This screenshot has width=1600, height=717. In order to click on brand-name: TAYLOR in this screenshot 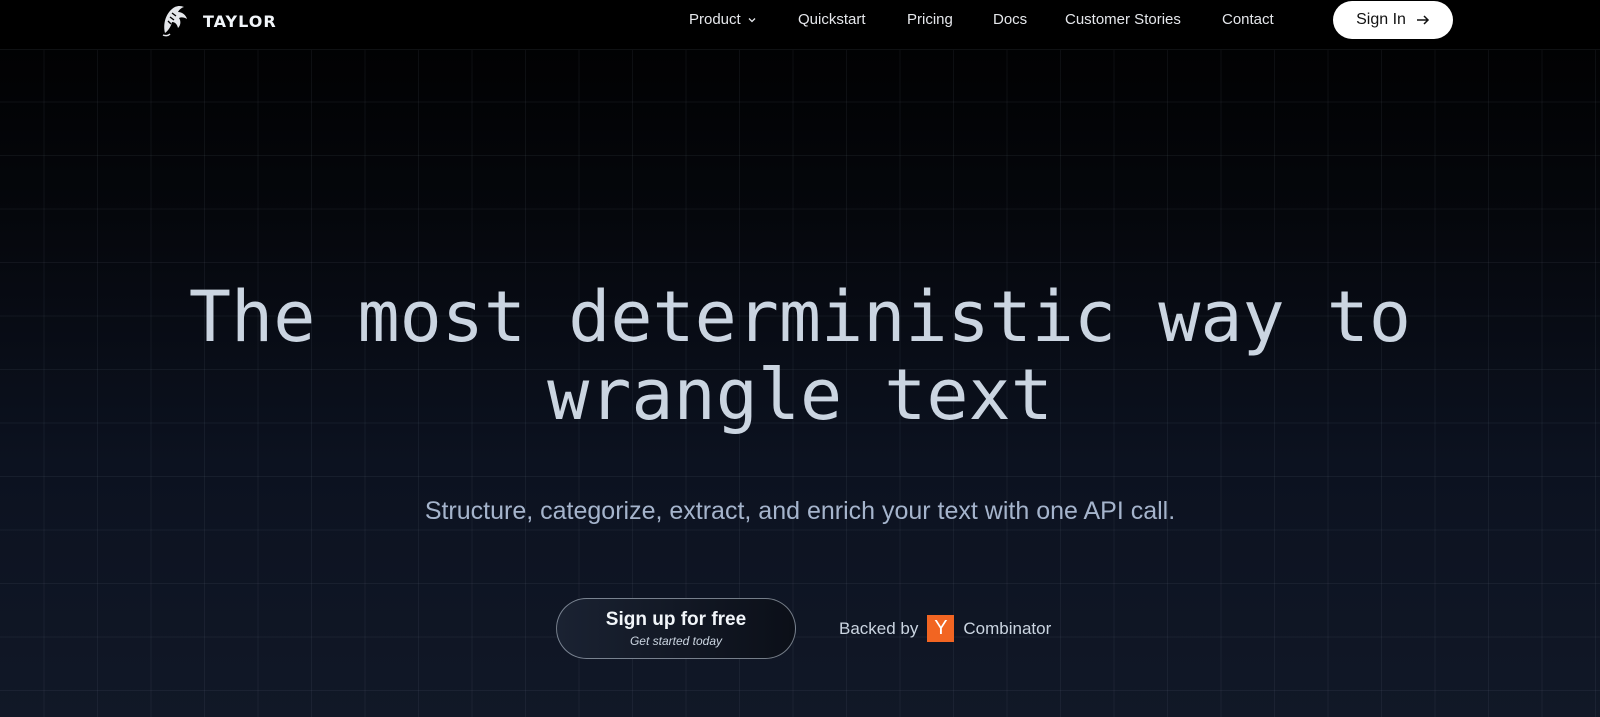, I will do `click(240, 21)`.